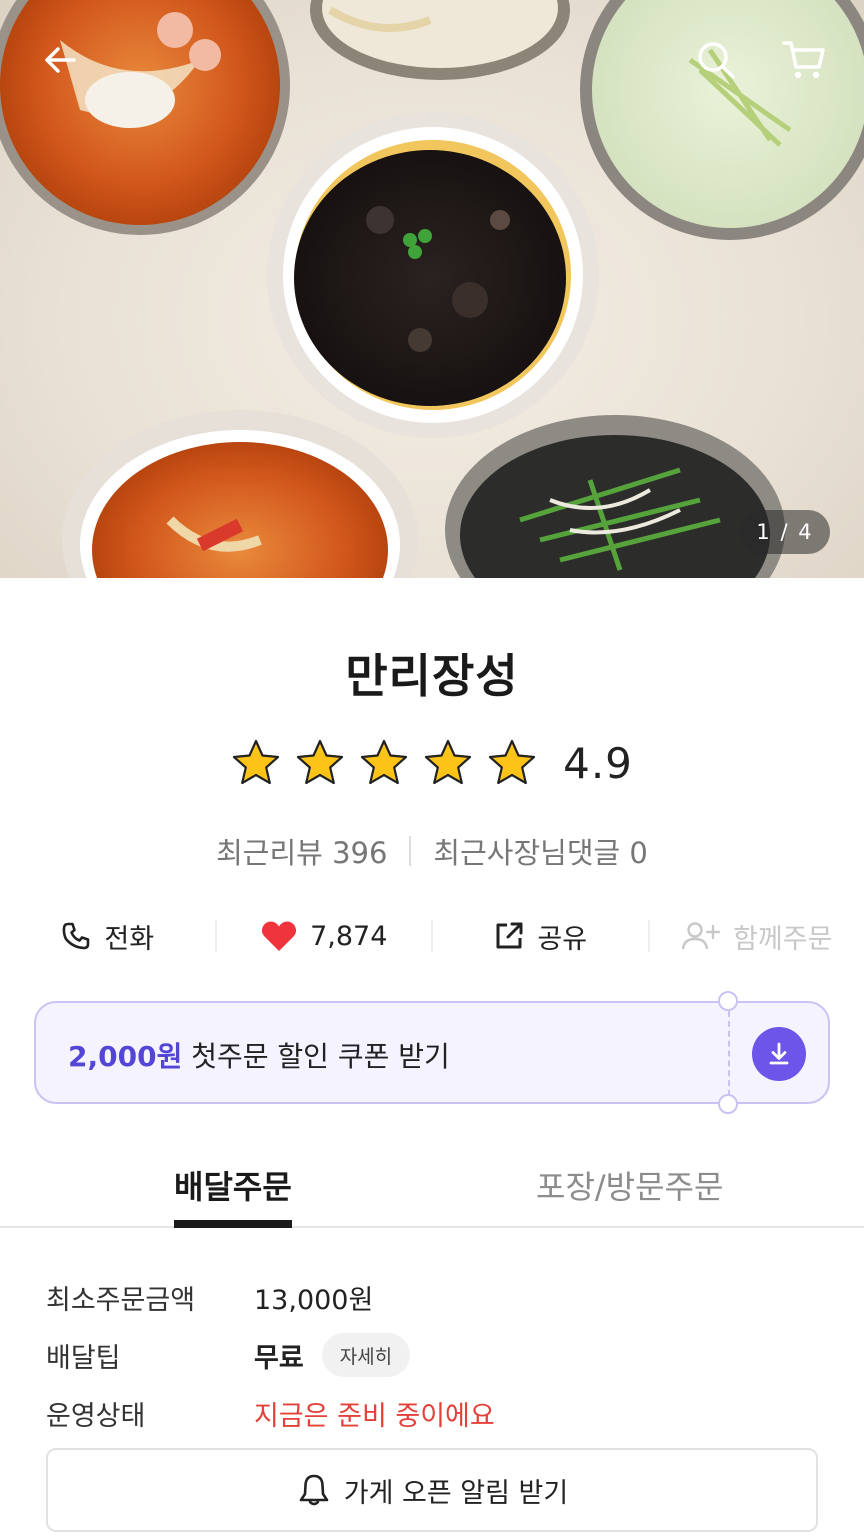  Describe the element at coordinates (83, 1358) in the screenshot. I see `delivery-tip-label: 배달팁` at that location.